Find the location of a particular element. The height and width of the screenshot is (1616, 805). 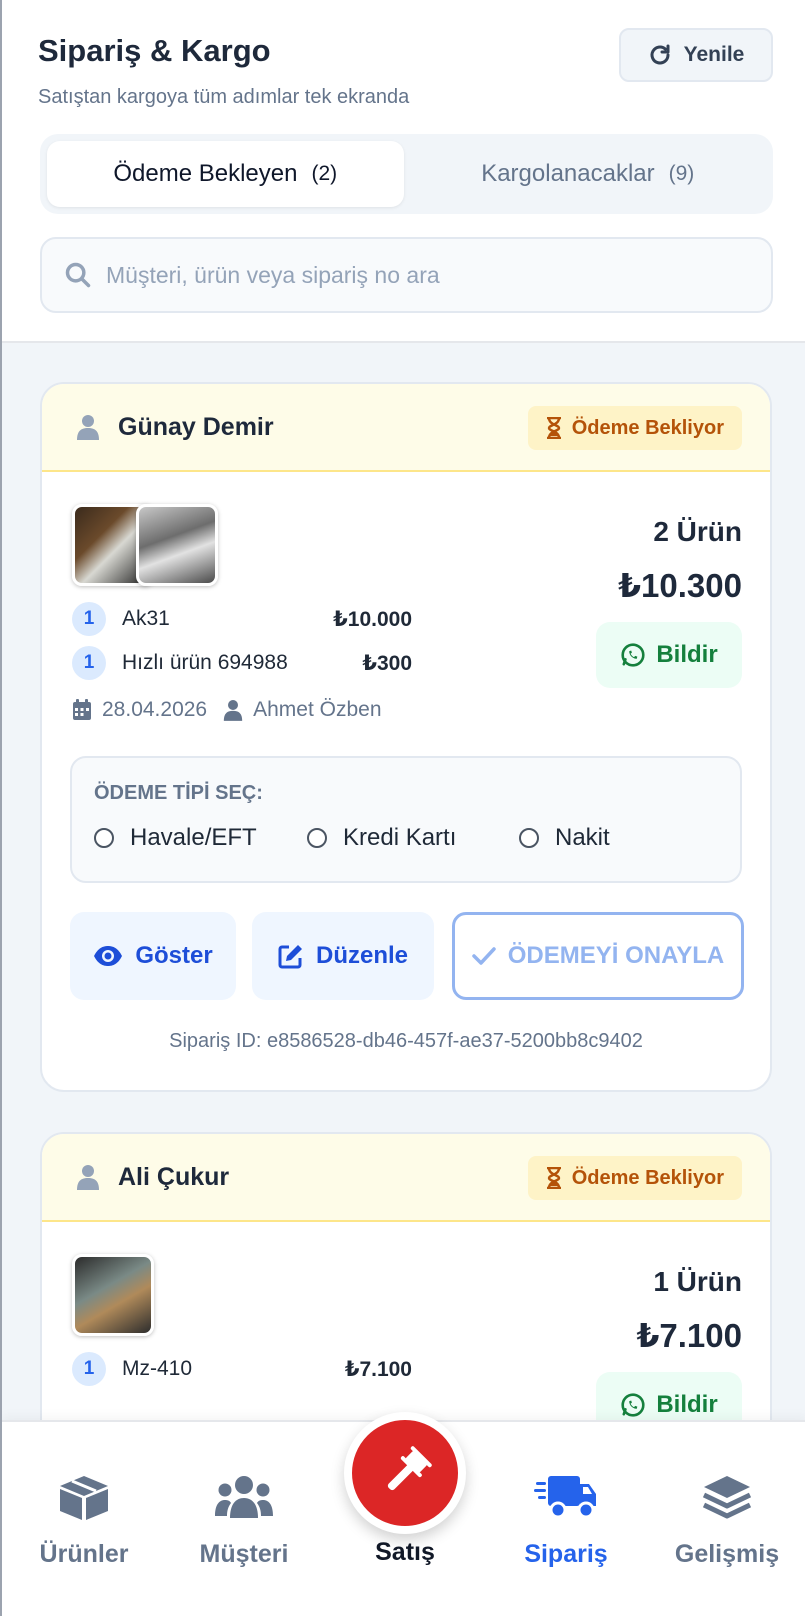

edit-button: Düzenle is located at coordinates (343, 956).